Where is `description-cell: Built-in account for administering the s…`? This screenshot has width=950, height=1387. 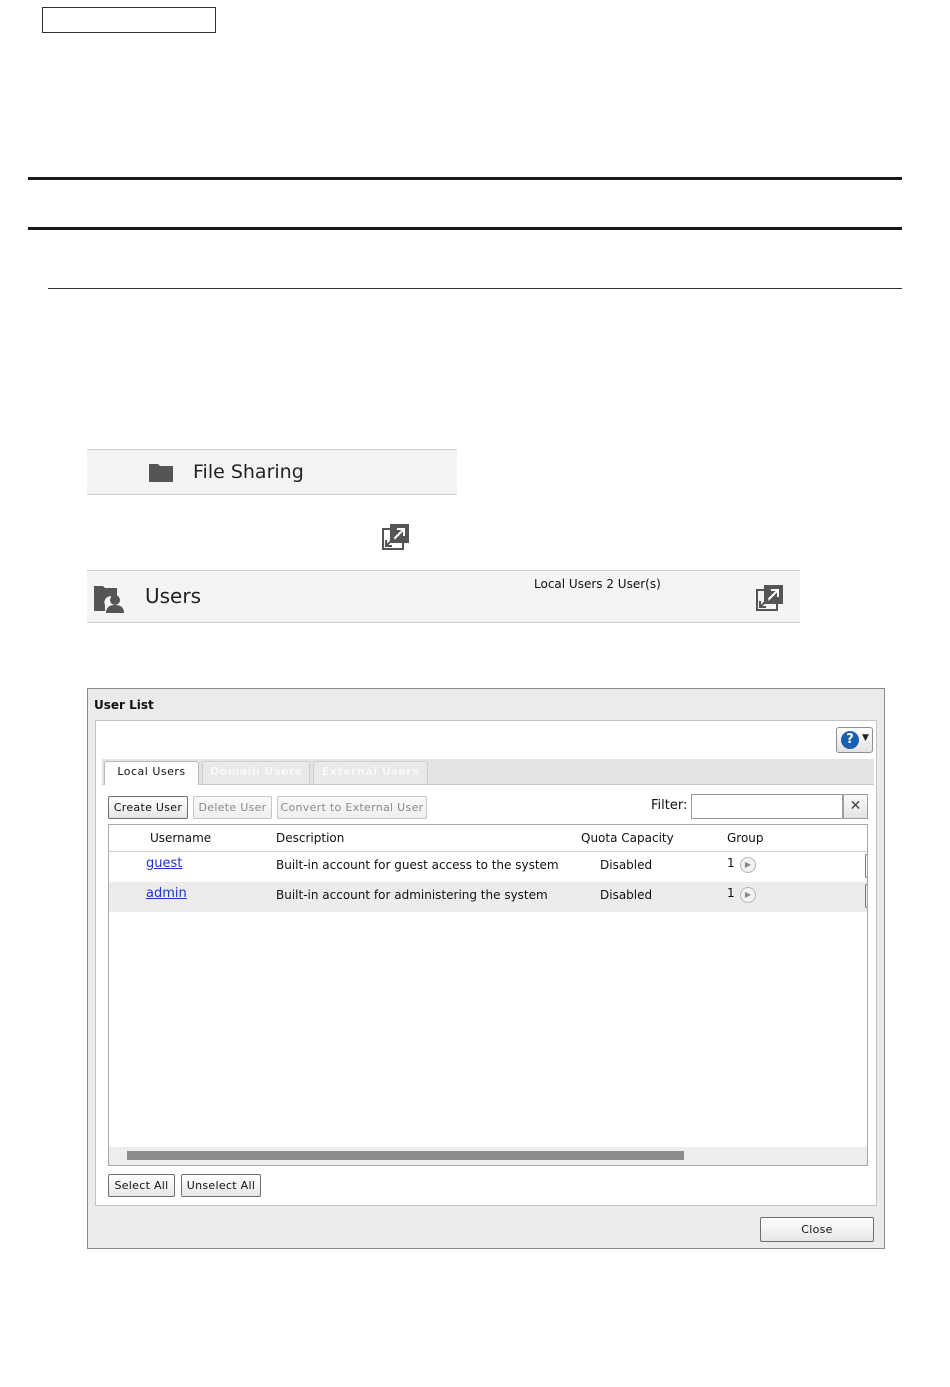
description-cell: Built-in account for administering the s… is located at coordinates (412, 895).